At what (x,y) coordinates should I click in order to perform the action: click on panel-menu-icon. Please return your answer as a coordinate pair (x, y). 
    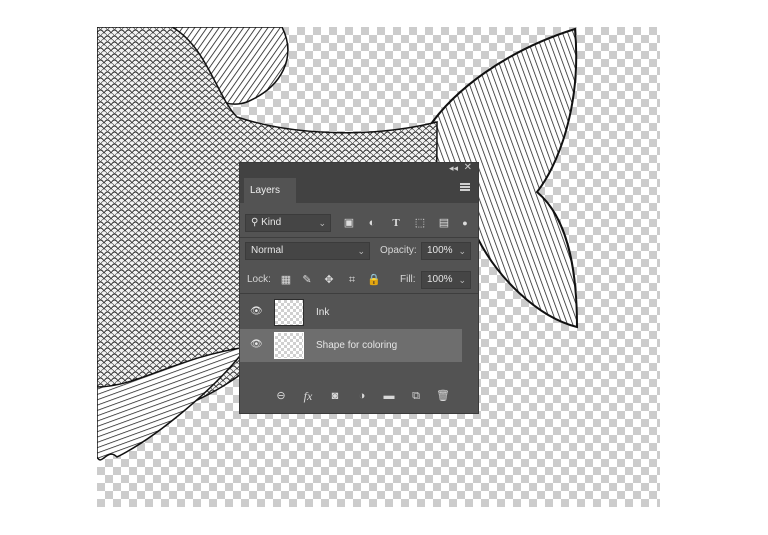
    Looking at the image, I should click on (465, 187).